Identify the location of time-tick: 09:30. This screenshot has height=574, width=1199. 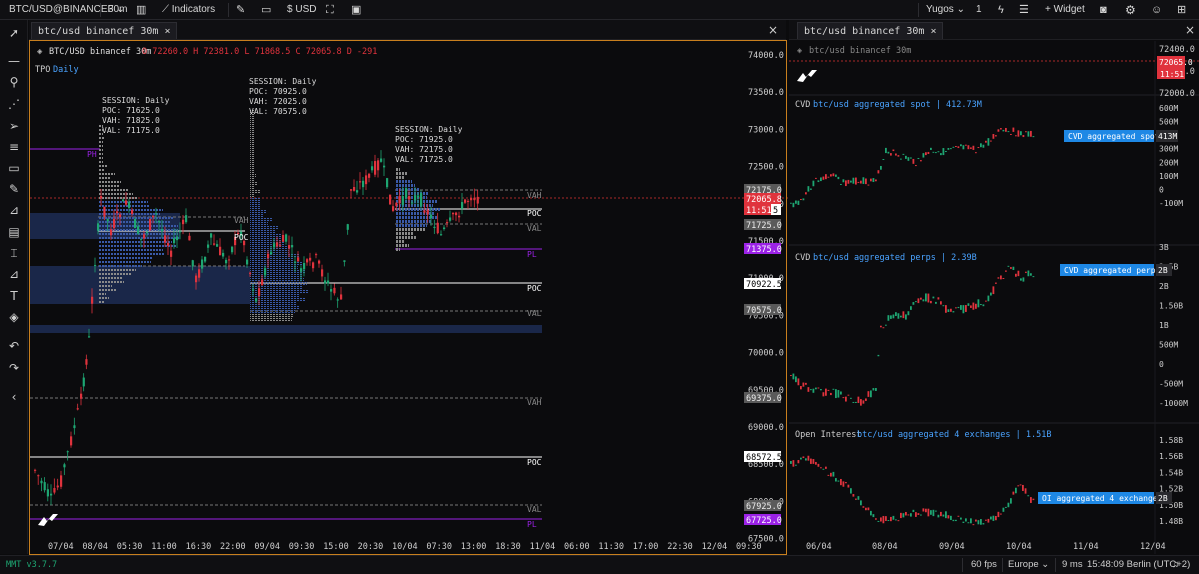
(749, 547).